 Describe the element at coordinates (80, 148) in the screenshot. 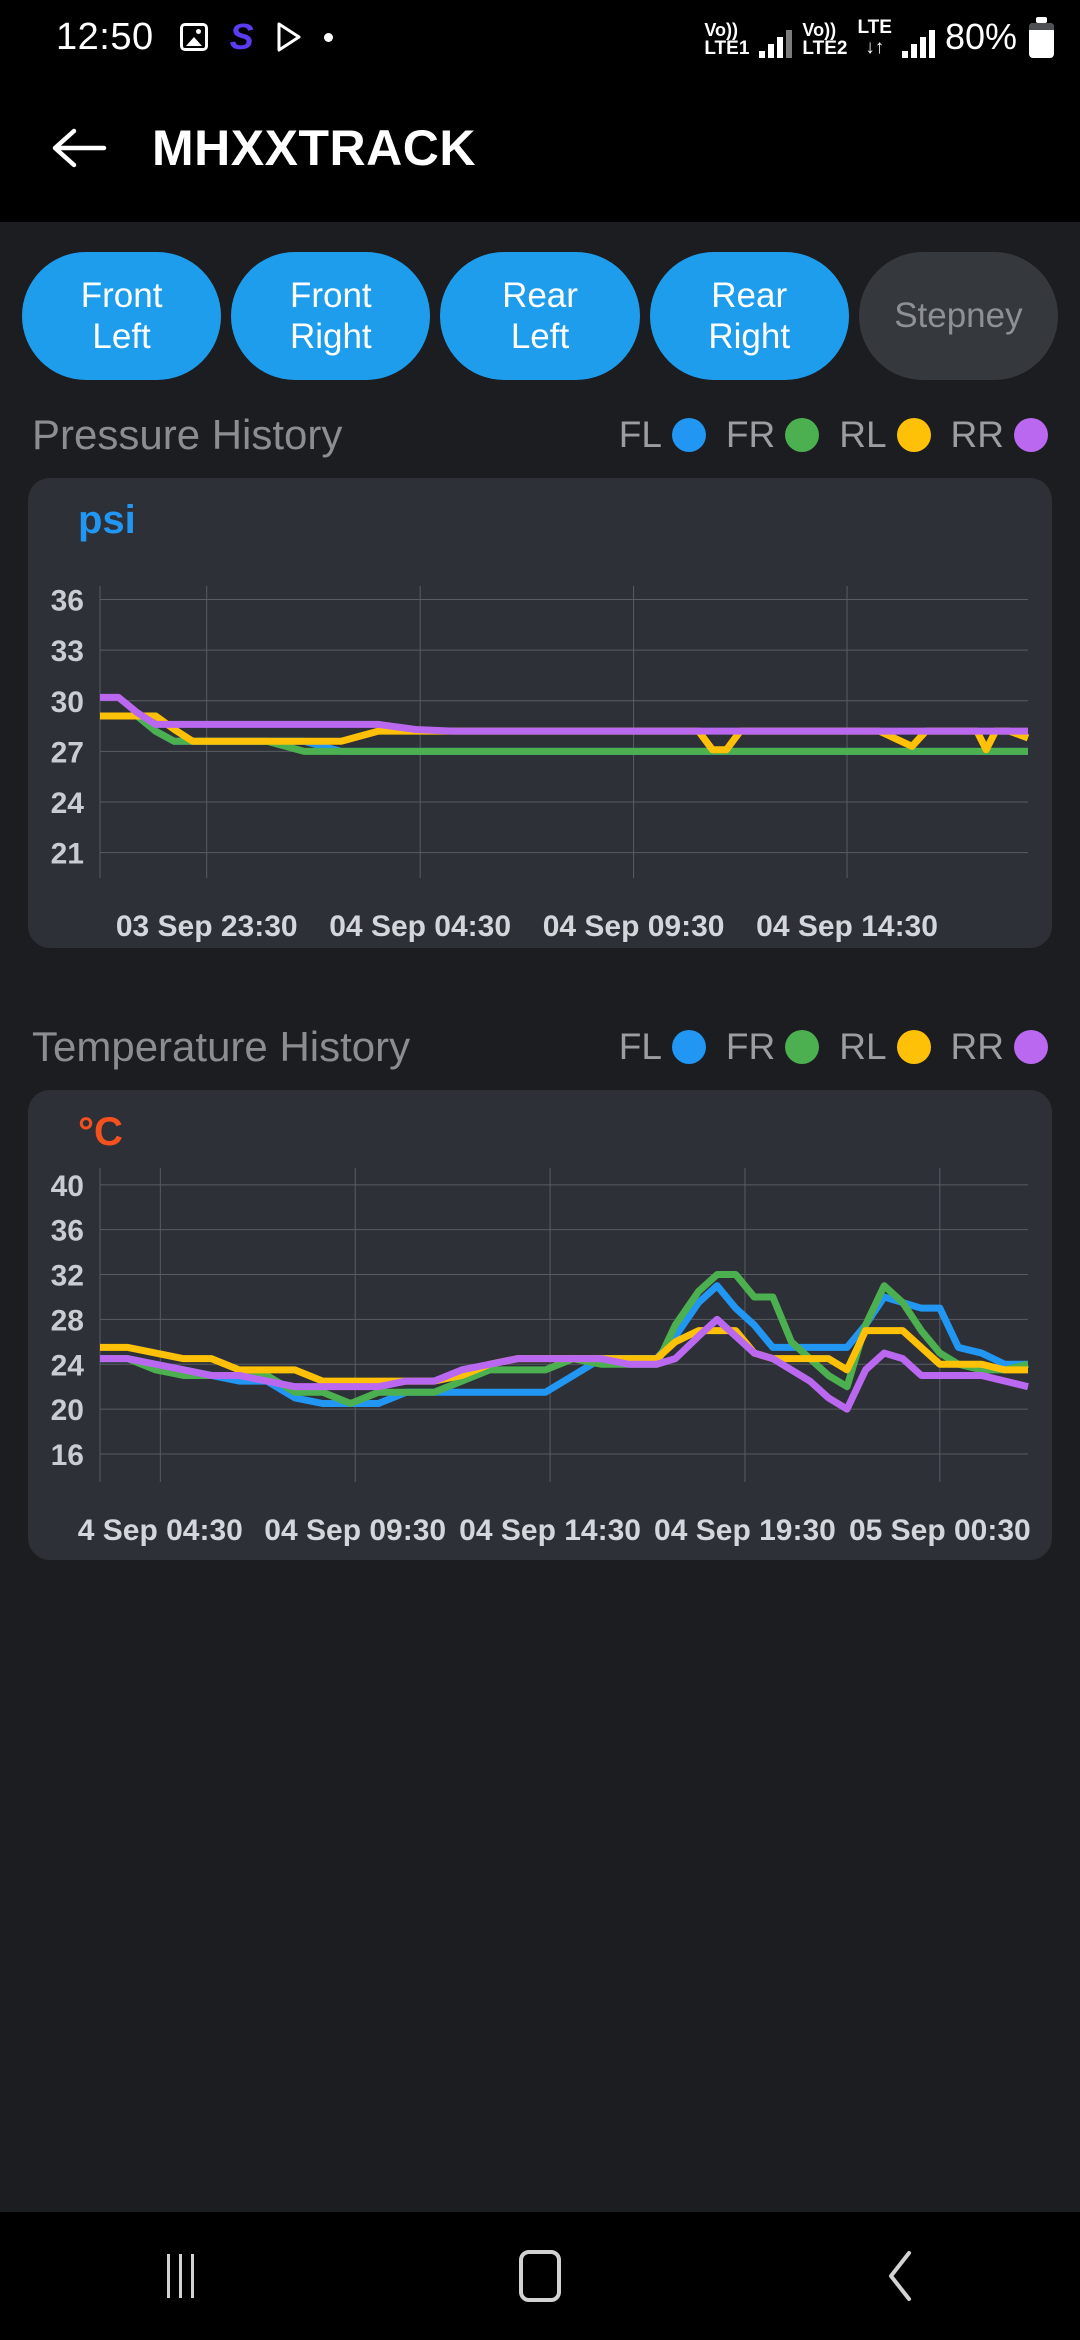

I see `back-arrow-icon` at that location.